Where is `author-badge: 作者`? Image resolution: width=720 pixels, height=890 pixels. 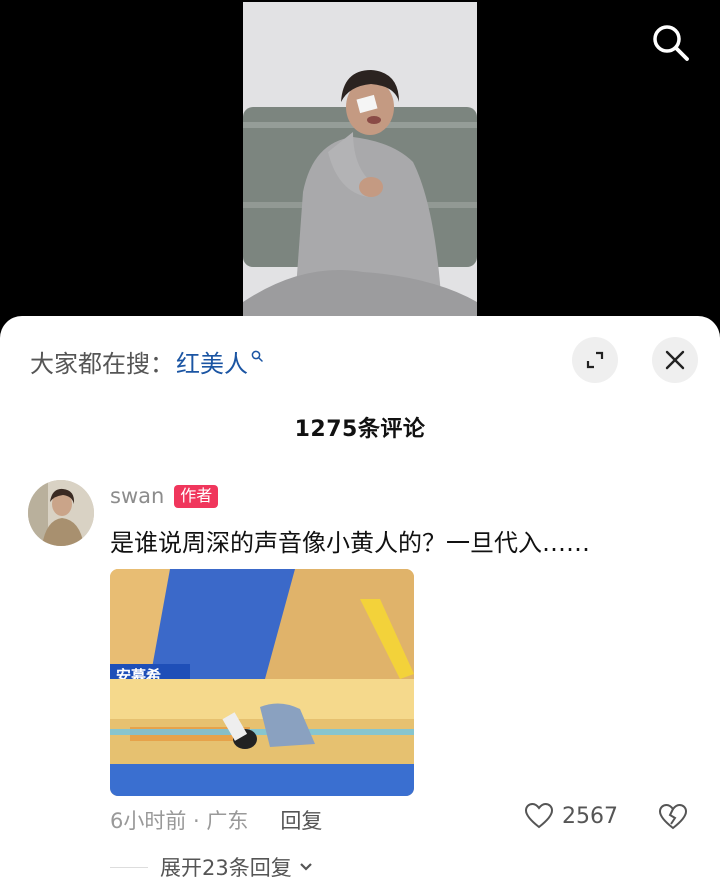 author-badge: 作者 is located at coordinates (196, 496).